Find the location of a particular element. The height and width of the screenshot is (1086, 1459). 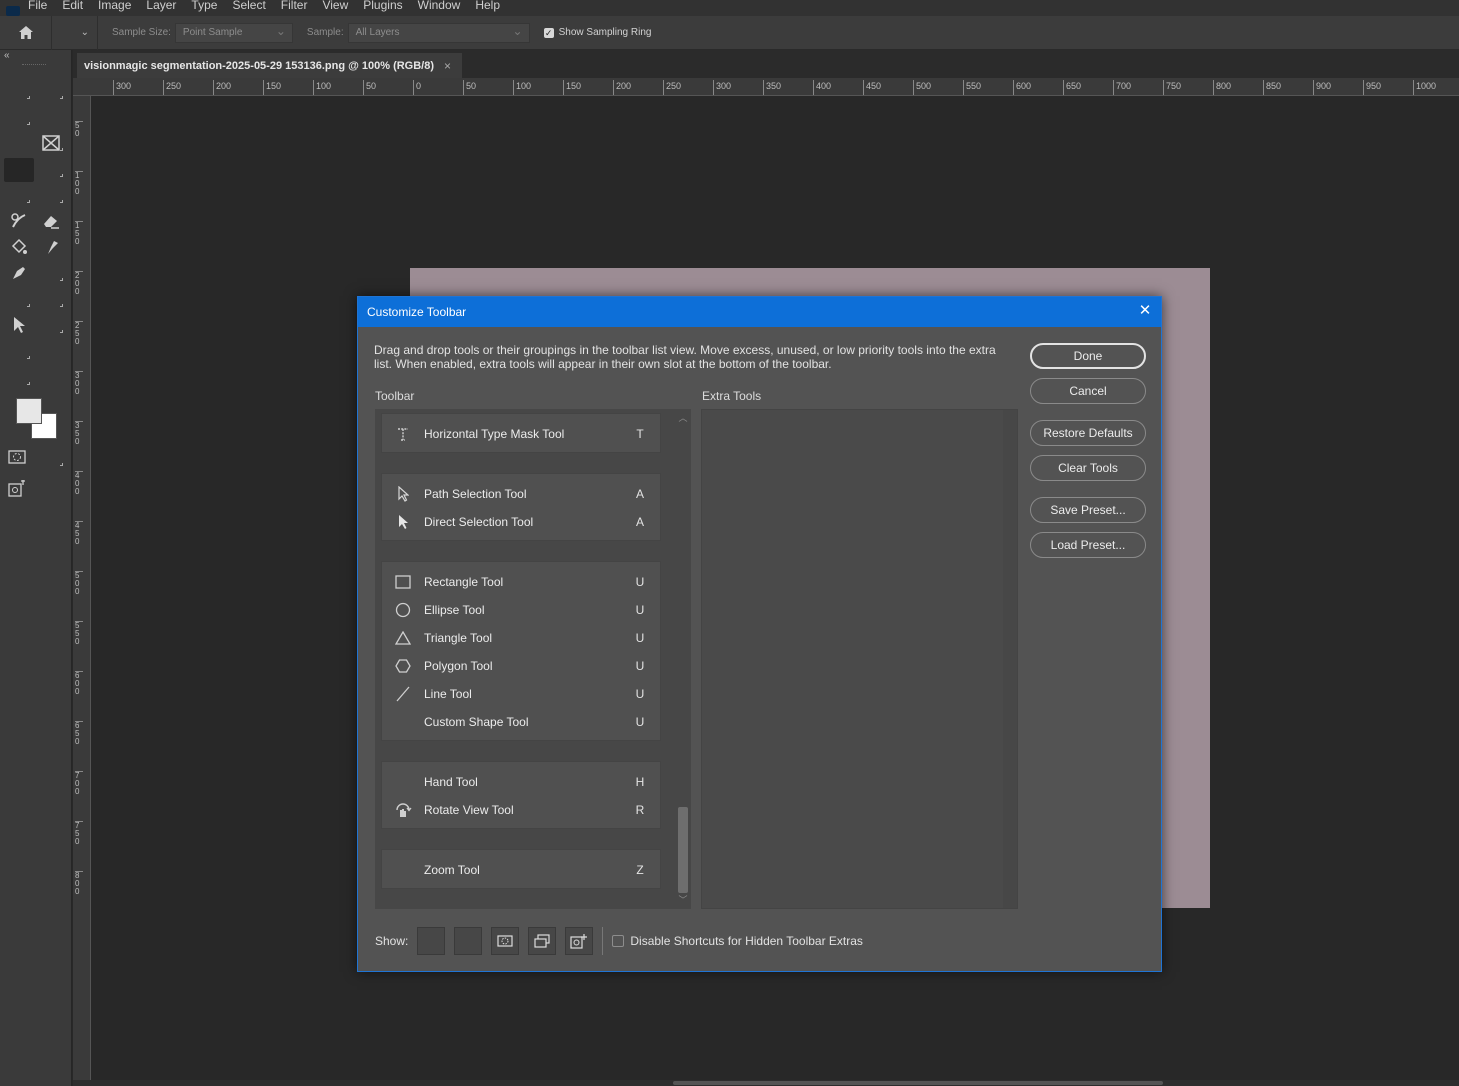

tool-row-rotate-view: Rotate View Tool R is located at coordinates (521, 810).